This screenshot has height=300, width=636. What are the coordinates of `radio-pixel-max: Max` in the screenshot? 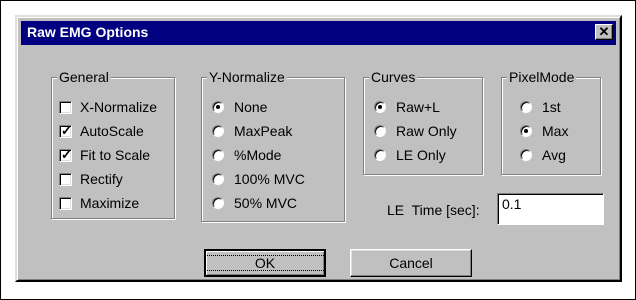 It's located at (544, 131).